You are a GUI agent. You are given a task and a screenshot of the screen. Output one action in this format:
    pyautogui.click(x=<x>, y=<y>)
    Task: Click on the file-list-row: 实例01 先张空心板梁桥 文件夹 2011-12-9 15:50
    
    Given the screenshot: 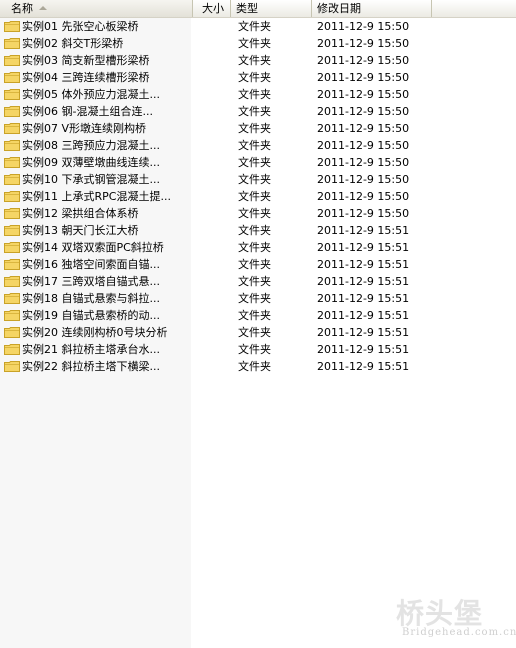 What is the action you would take?
    pyautogui.click(x=258, y=26)
    